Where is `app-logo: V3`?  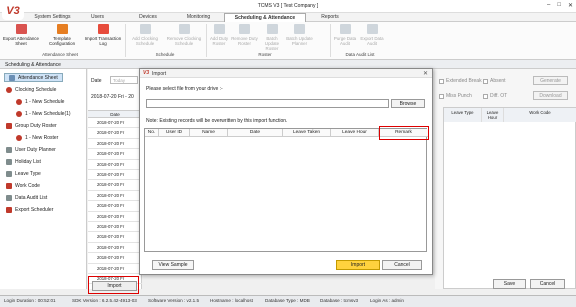 app-logo: V3 is located at coordinates (13, 11).